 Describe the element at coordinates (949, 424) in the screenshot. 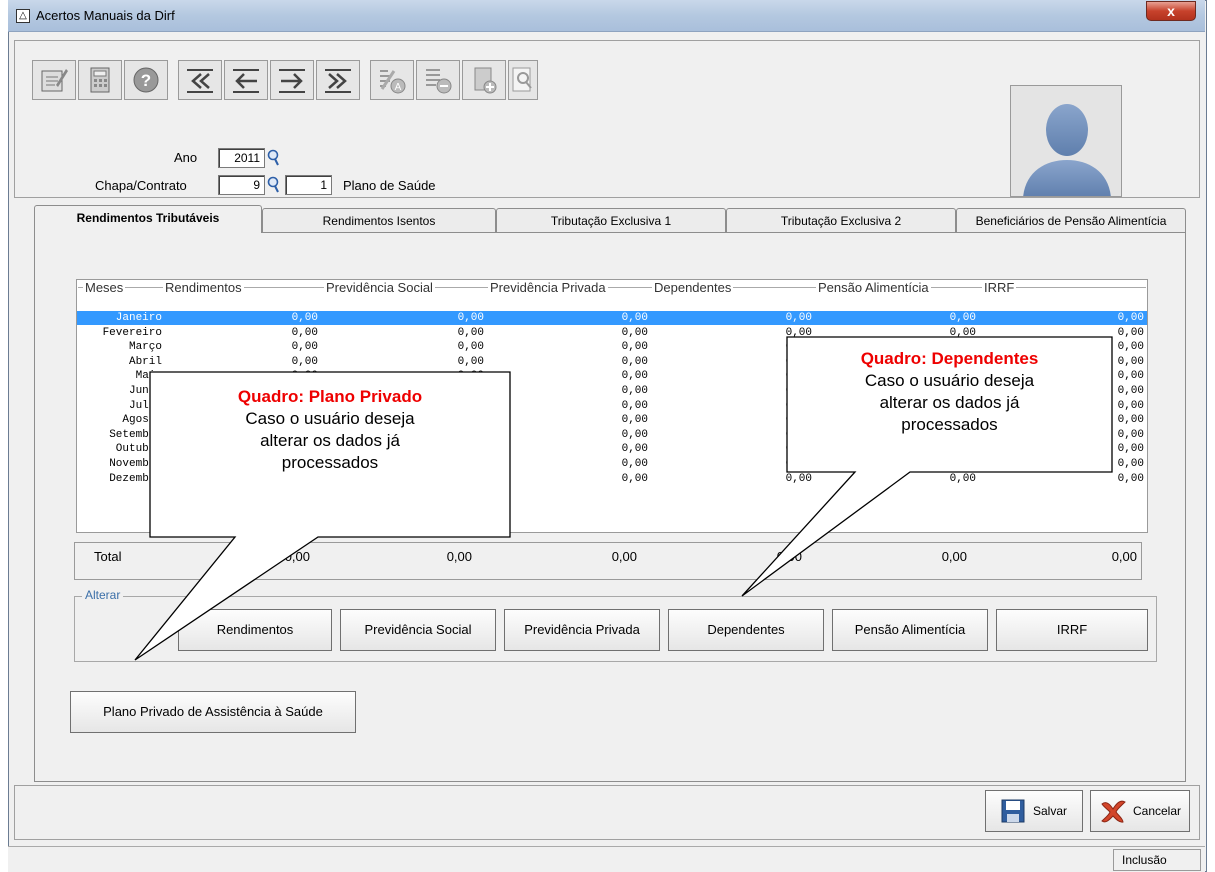

I see `callout-dependentes-line: processados` at that location.